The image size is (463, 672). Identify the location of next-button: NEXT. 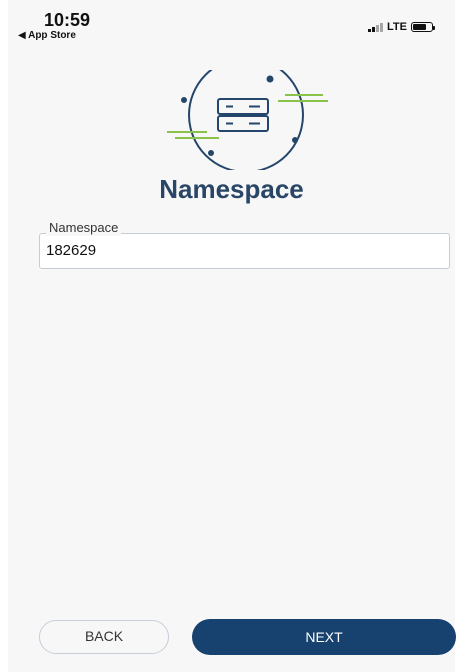
(324, 637).